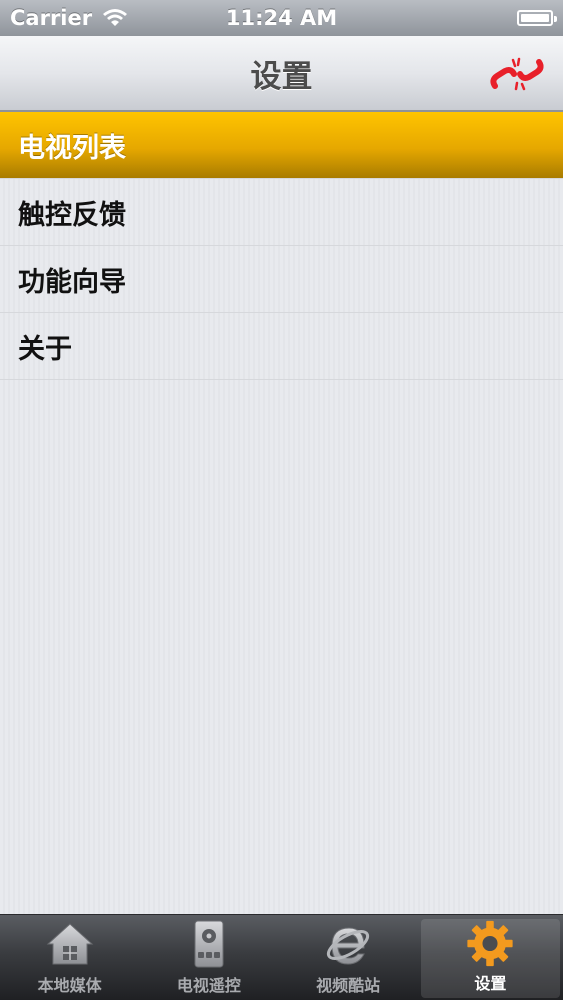 The image size is (563, 1000). I want to click on status-bar: Carrier 11:24 AM, so click(281, 18).